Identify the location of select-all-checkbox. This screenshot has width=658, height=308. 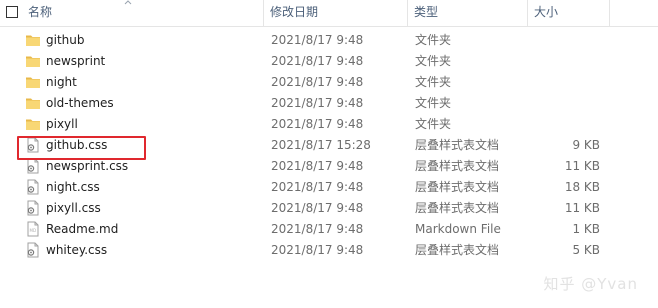
(12, 12).